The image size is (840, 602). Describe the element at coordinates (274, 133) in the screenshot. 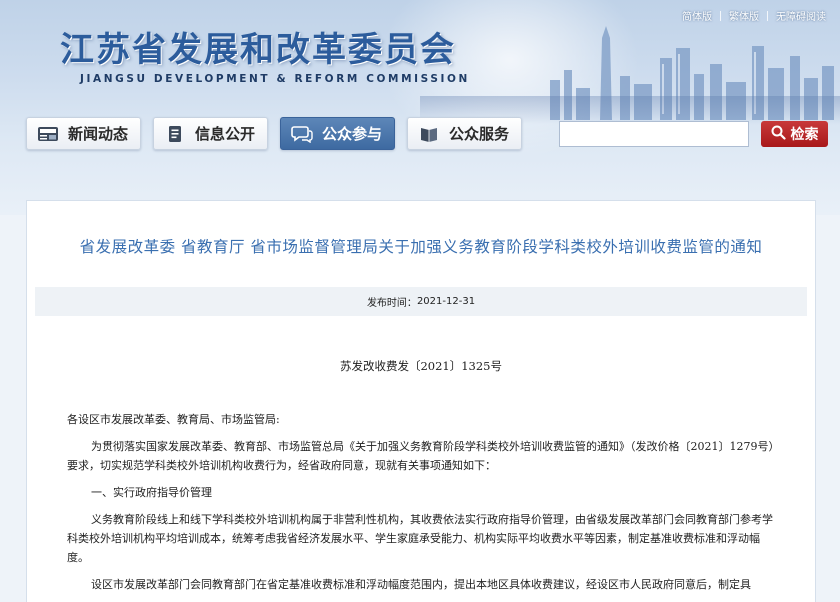

I see `main-nav: 新闻动态 信息公开 公众参与 公众服务` at that location.